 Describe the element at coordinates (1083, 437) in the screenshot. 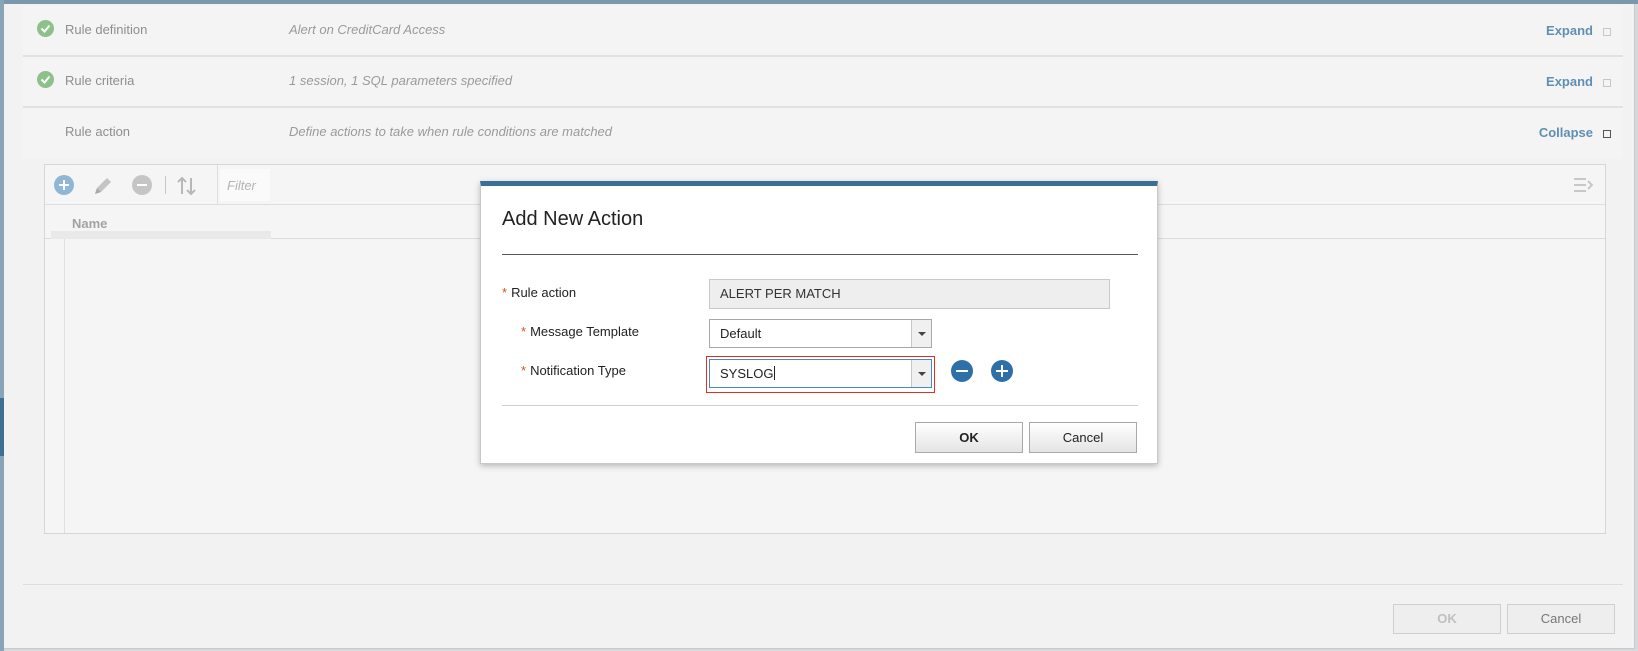

I see `dialog-cancel-button: Cancel` at that location.